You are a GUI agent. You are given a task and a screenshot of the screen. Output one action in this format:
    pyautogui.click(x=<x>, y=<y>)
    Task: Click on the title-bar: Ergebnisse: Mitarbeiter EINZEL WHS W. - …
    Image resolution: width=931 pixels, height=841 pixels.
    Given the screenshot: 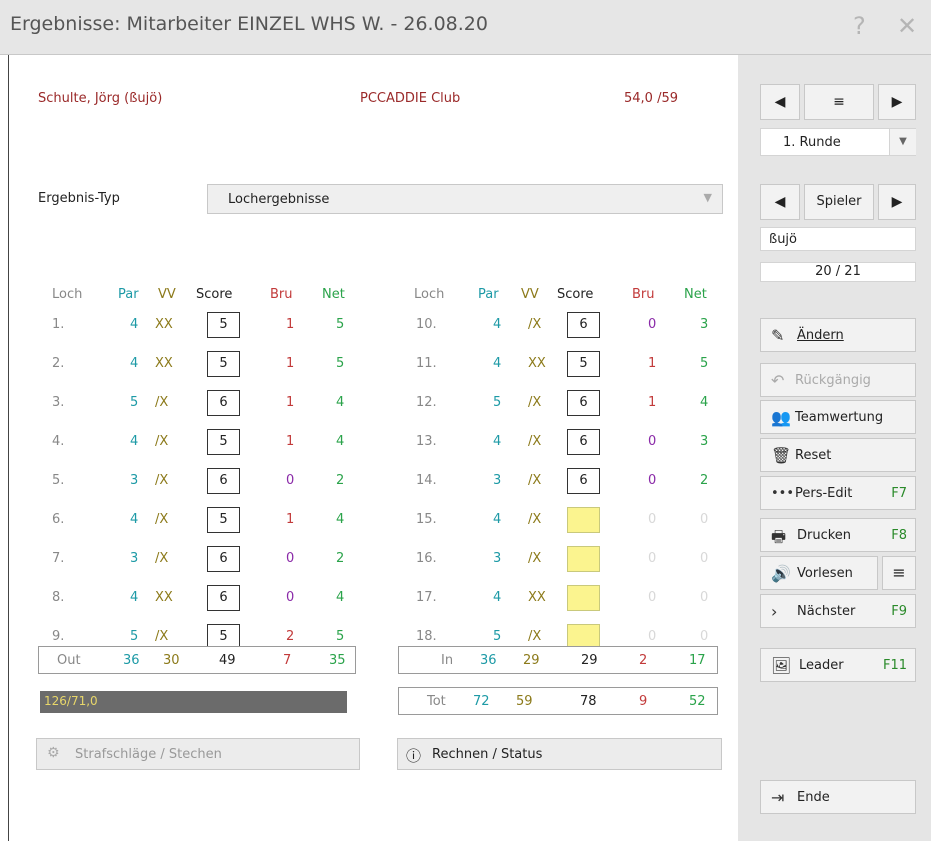 What is the action you would take?
    pyautogui.click(x=465, y=27)
    